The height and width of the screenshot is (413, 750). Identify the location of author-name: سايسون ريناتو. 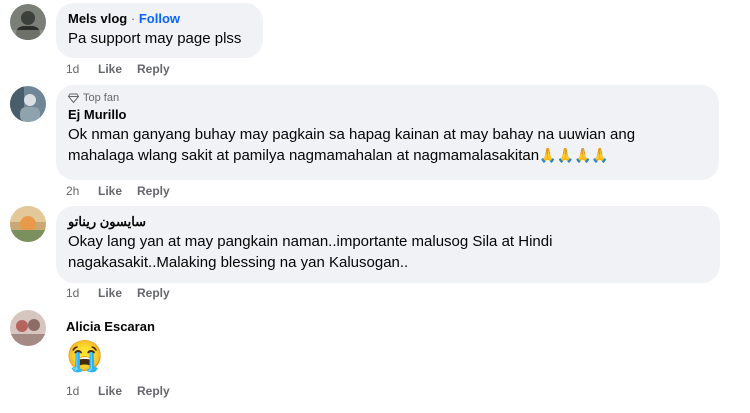
(388, 221).